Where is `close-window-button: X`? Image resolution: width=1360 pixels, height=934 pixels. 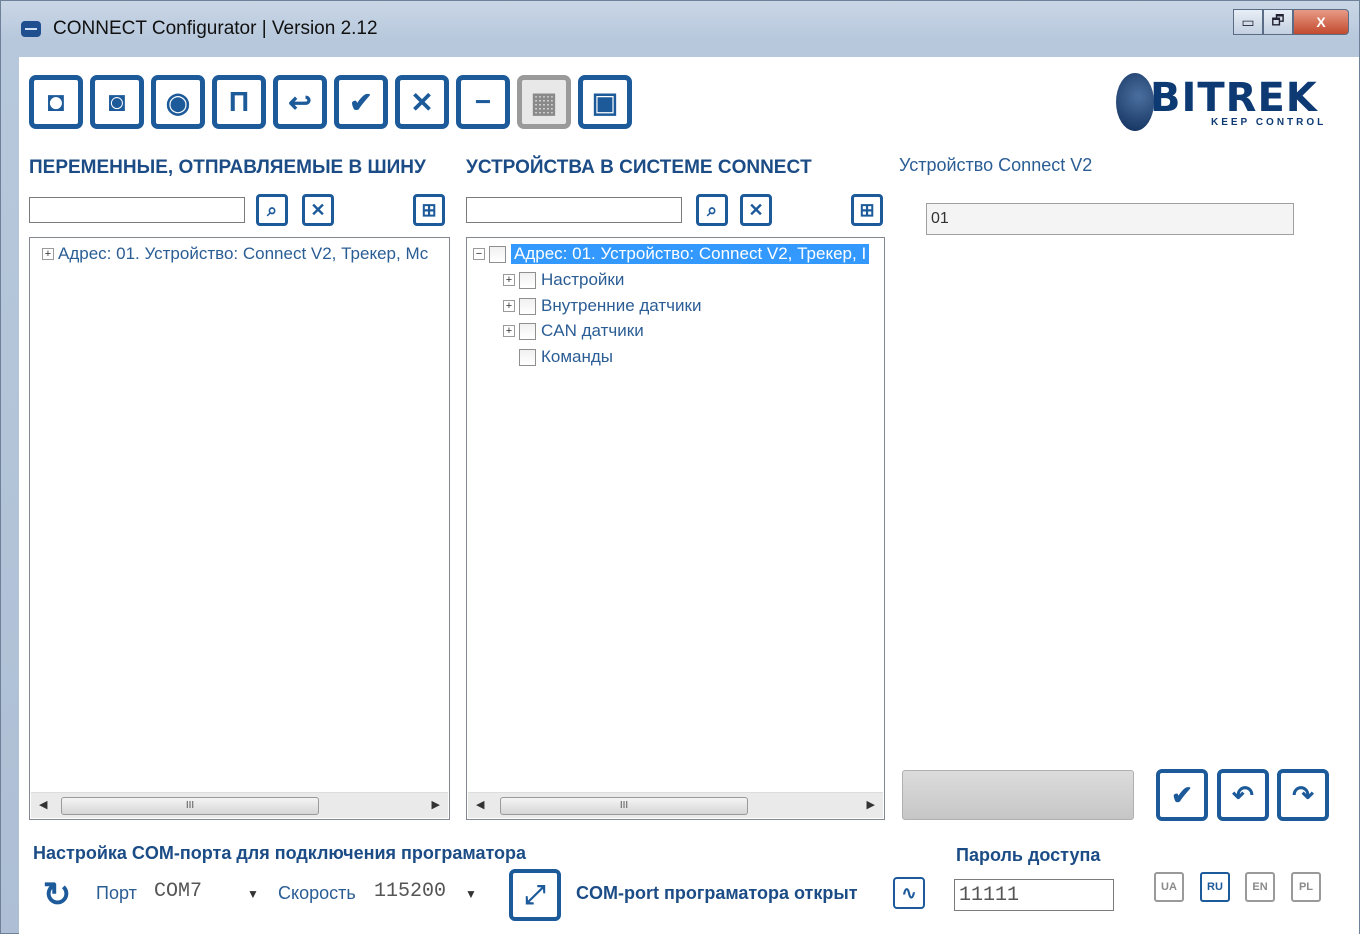 close-window-button: X is located at coordinates (1321, 22).